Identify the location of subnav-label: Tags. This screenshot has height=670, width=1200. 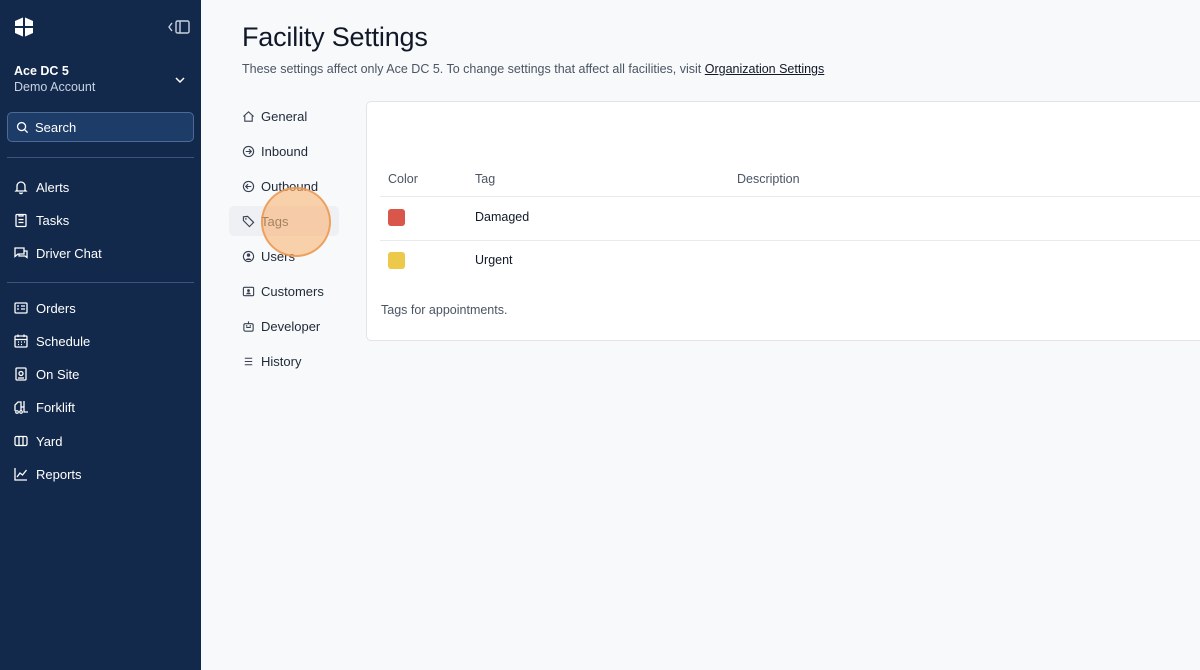
(275, 221).